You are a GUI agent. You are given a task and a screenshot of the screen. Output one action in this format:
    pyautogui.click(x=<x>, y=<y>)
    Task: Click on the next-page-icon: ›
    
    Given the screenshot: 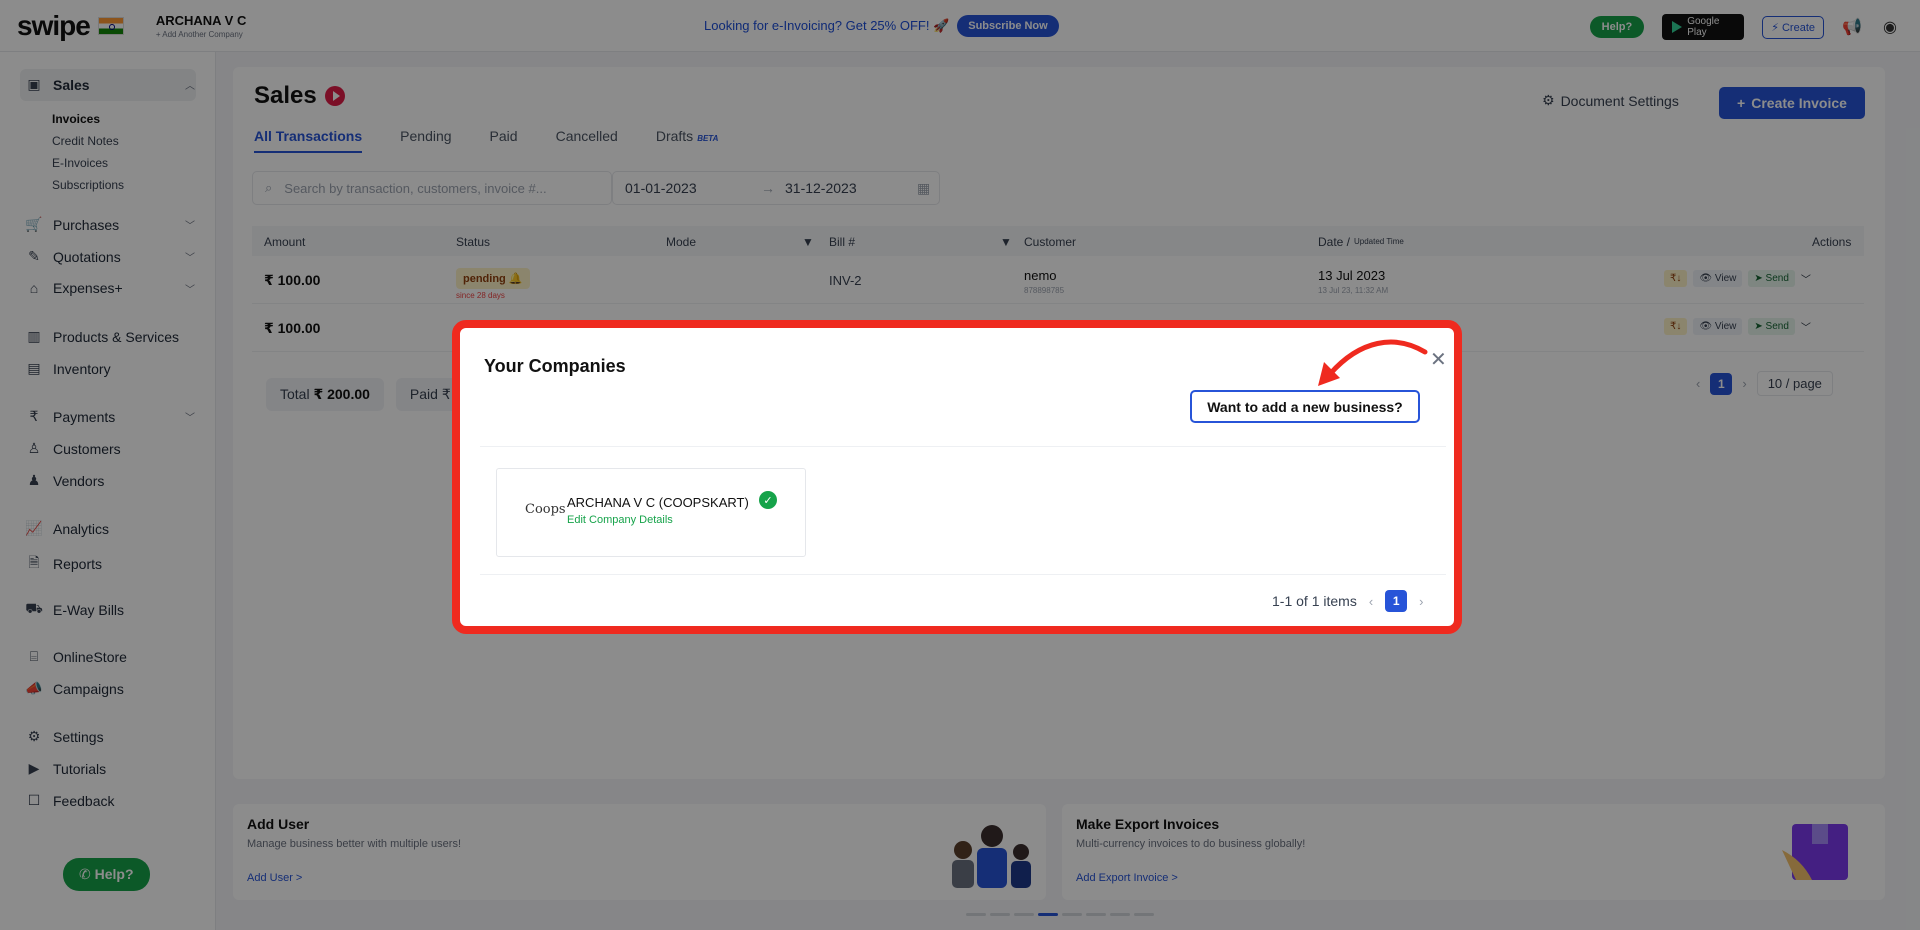 What is the action you would take?
    pyautogui.click(x=1421, y=601)
    